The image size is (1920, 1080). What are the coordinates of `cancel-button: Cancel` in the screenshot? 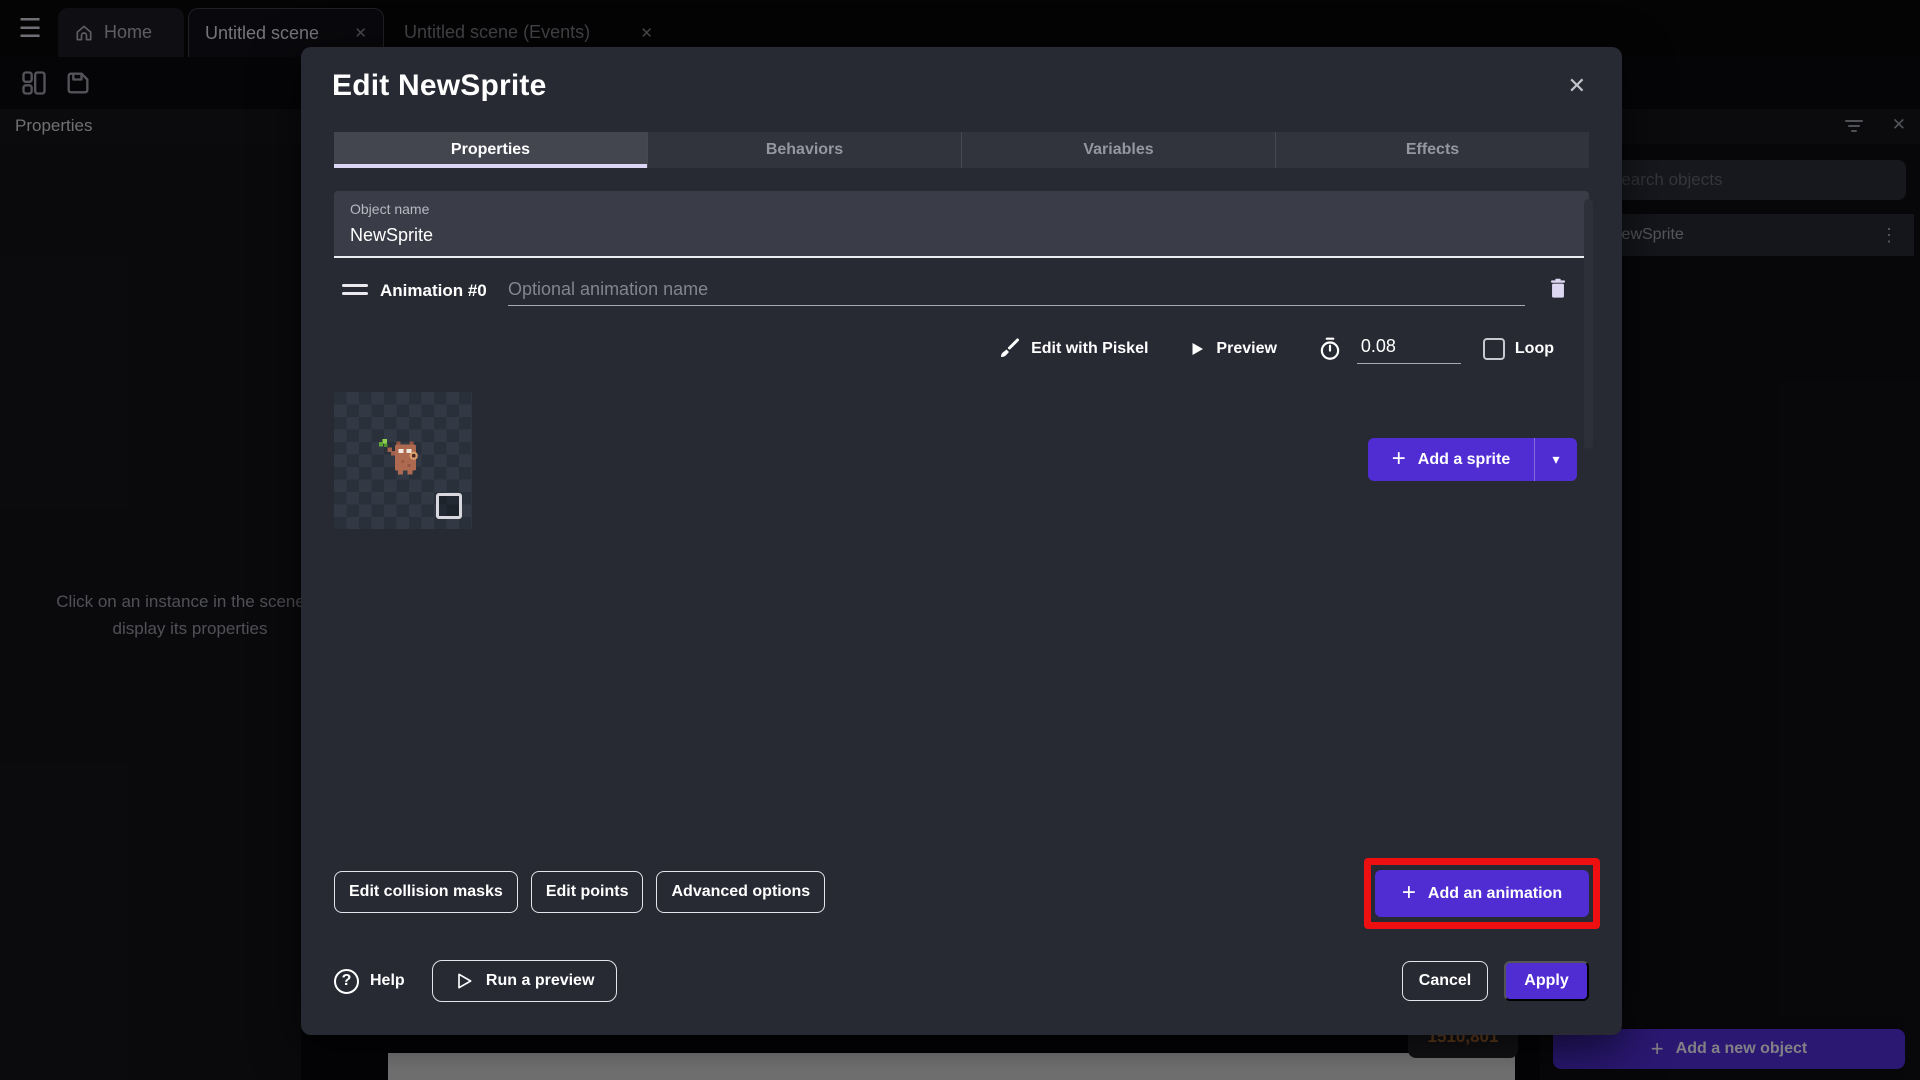 It's located at (1445, 981).